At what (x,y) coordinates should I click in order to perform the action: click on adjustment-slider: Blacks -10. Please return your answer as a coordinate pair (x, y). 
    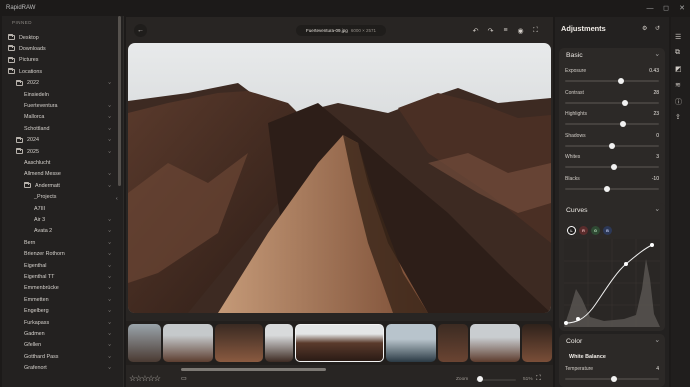
    Looking at the image, I should click on (612, 186).